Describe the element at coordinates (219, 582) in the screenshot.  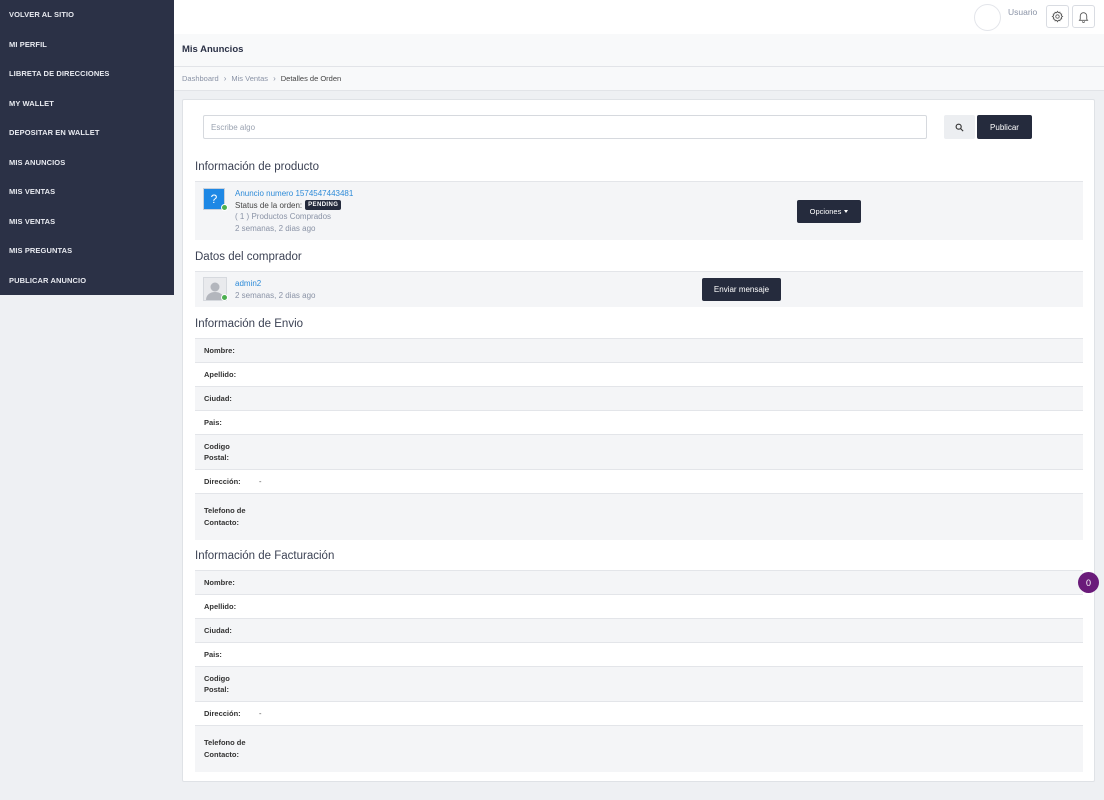
I see `field-label: Nombre:` at that location.